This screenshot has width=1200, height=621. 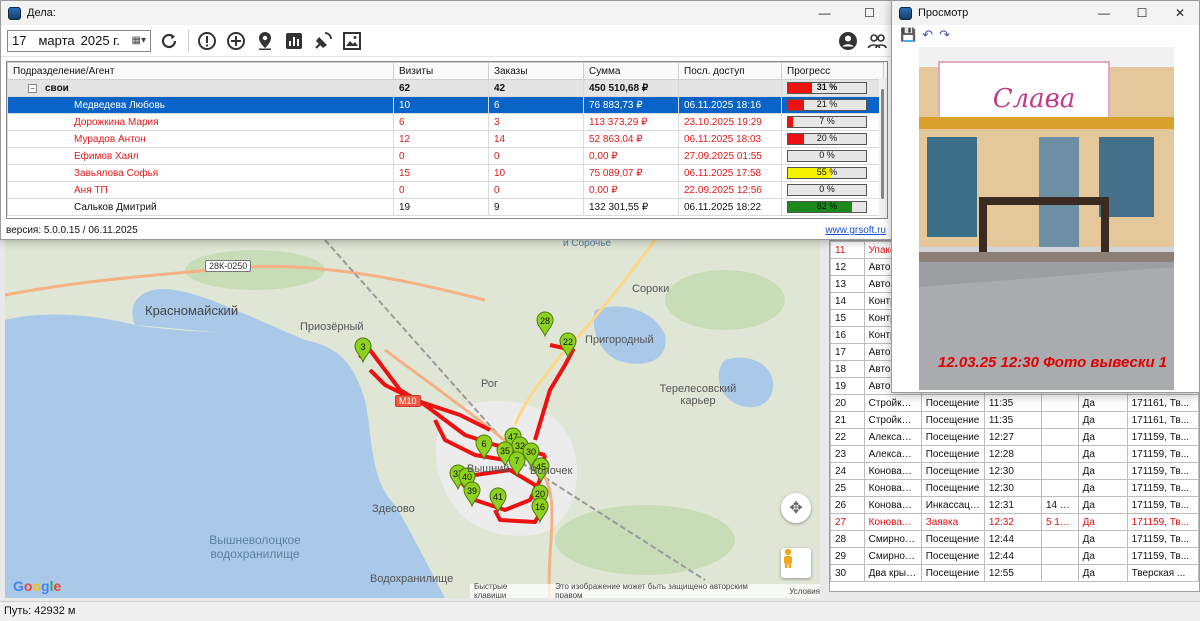 What do you see at coordinates (908, 35) in the screenshot?
I see `save-icon: 💾` at bounding box center [908, 35].